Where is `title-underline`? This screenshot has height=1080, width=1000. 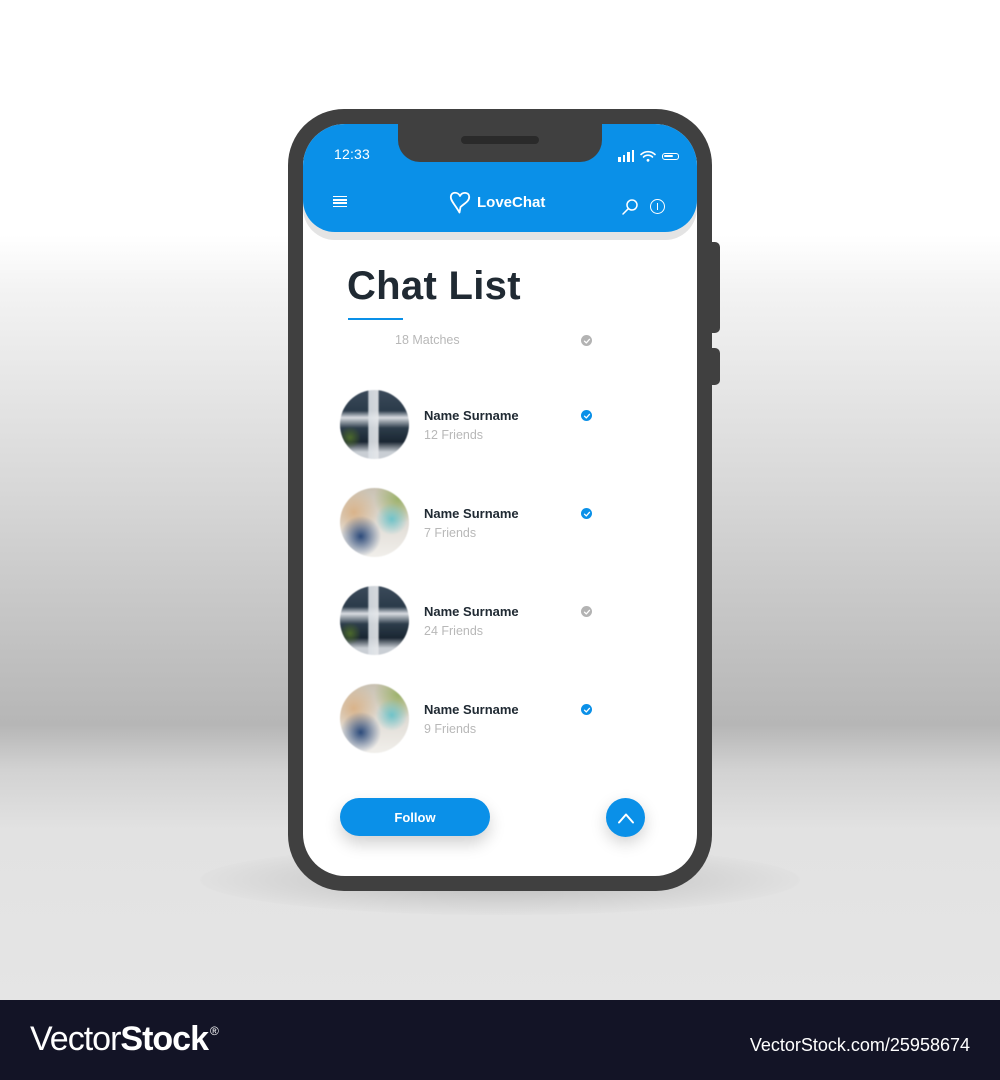 title-underline is located at coordinates (375, 319).